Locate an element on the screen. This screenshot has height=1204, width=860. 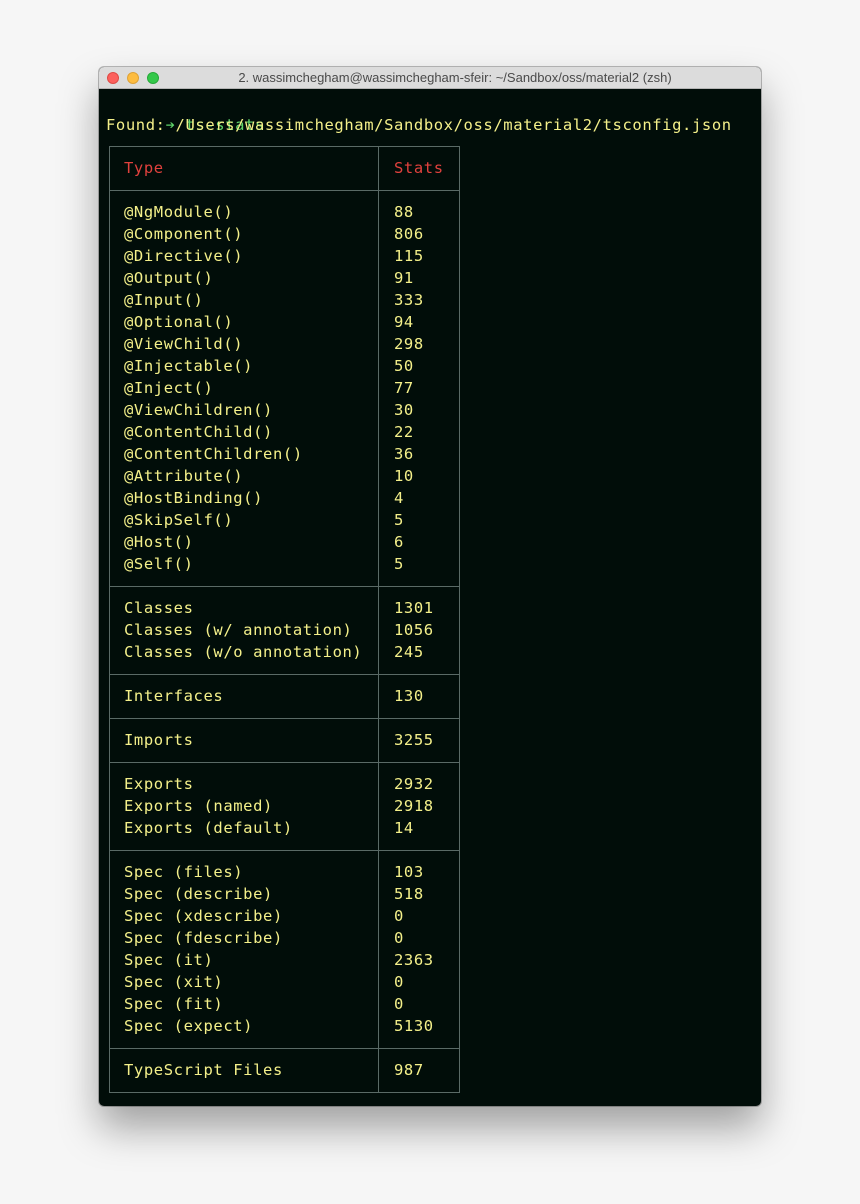
row-type: Spec (fit) is located at coordinates (174, 1004).